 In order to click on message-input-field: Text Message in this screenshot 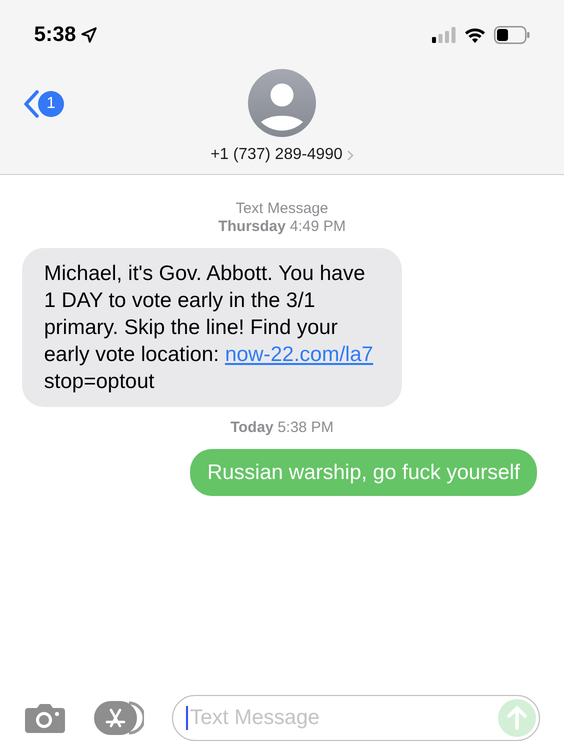, I will do `click(356, 718)`.